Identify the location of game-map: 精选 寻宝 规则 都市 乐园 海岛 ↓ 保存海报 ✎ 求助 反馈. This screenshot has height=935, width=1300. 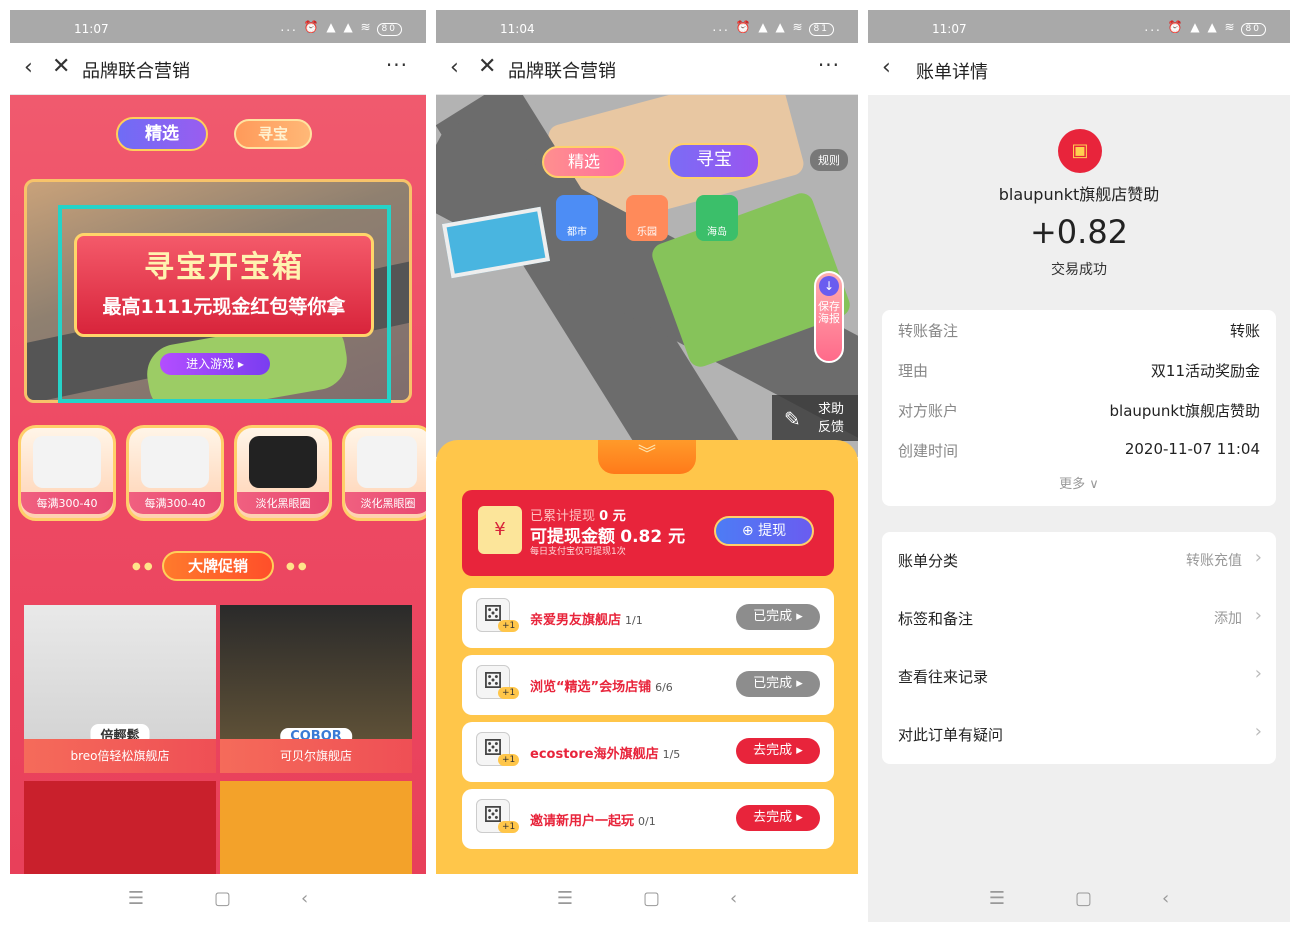
(647, 276).